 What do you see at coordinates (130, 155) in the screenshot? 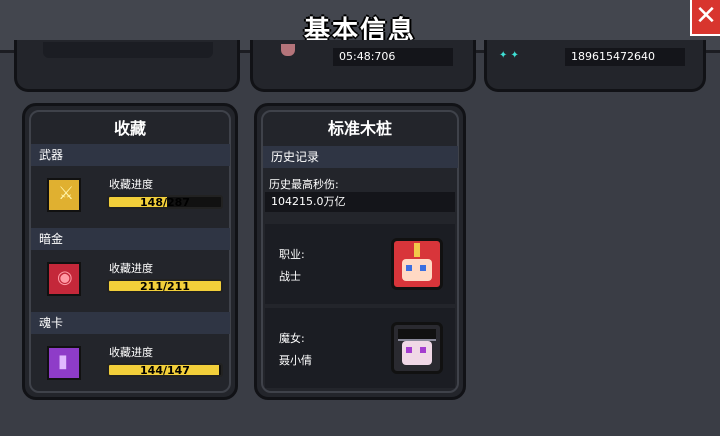
I see `section-weapon: 武器` at bounding box center [130, 155].